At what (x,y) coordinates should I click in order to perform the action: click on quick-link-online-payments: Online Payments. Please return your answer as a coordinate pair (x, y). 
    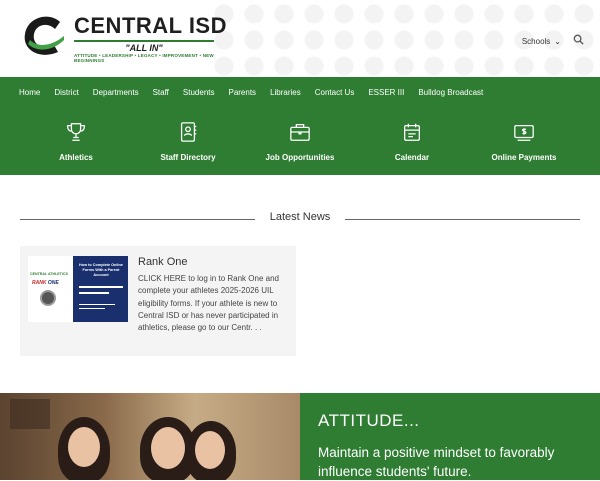
    Looking at the image, I should click on (524, 141).